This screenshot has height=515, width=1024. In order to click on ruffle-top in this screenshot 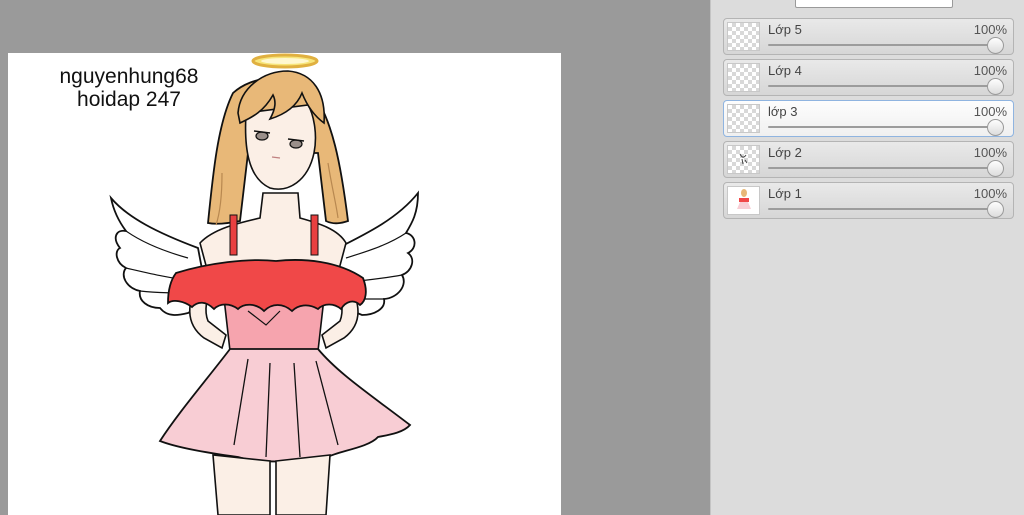, I will do `click(267, 286)`.